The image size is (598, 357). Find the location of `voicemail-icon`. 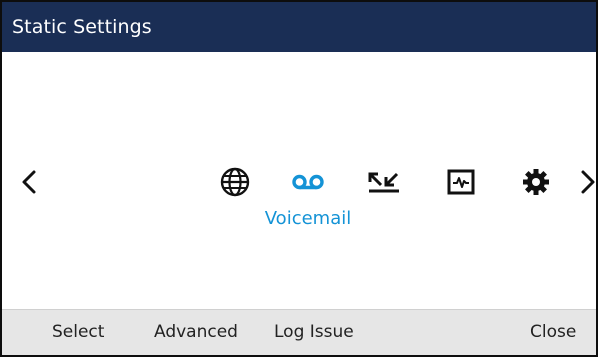

voicemail-icon is located at coordinates (308, 182).